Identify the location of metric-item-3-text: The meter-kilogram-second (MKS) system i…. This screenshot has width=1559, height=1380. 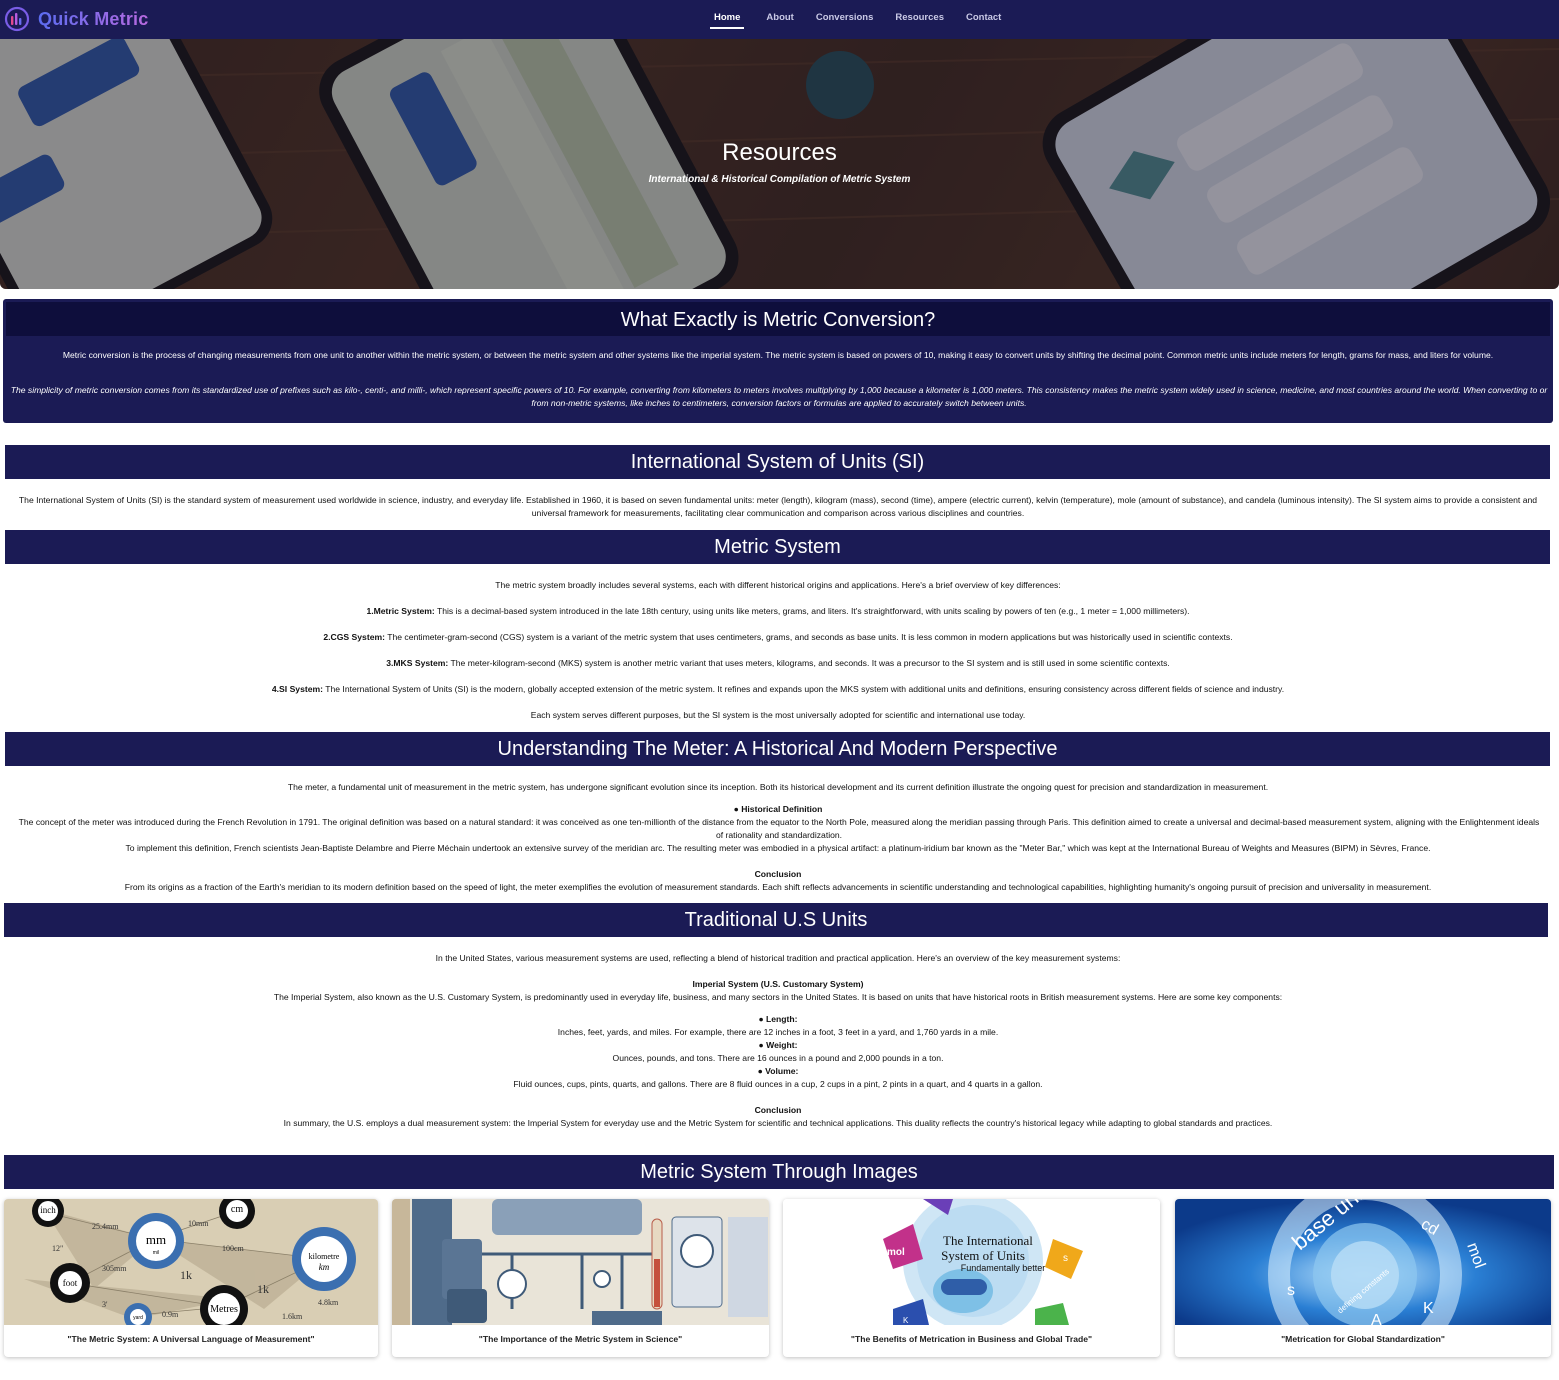
(809, 663).